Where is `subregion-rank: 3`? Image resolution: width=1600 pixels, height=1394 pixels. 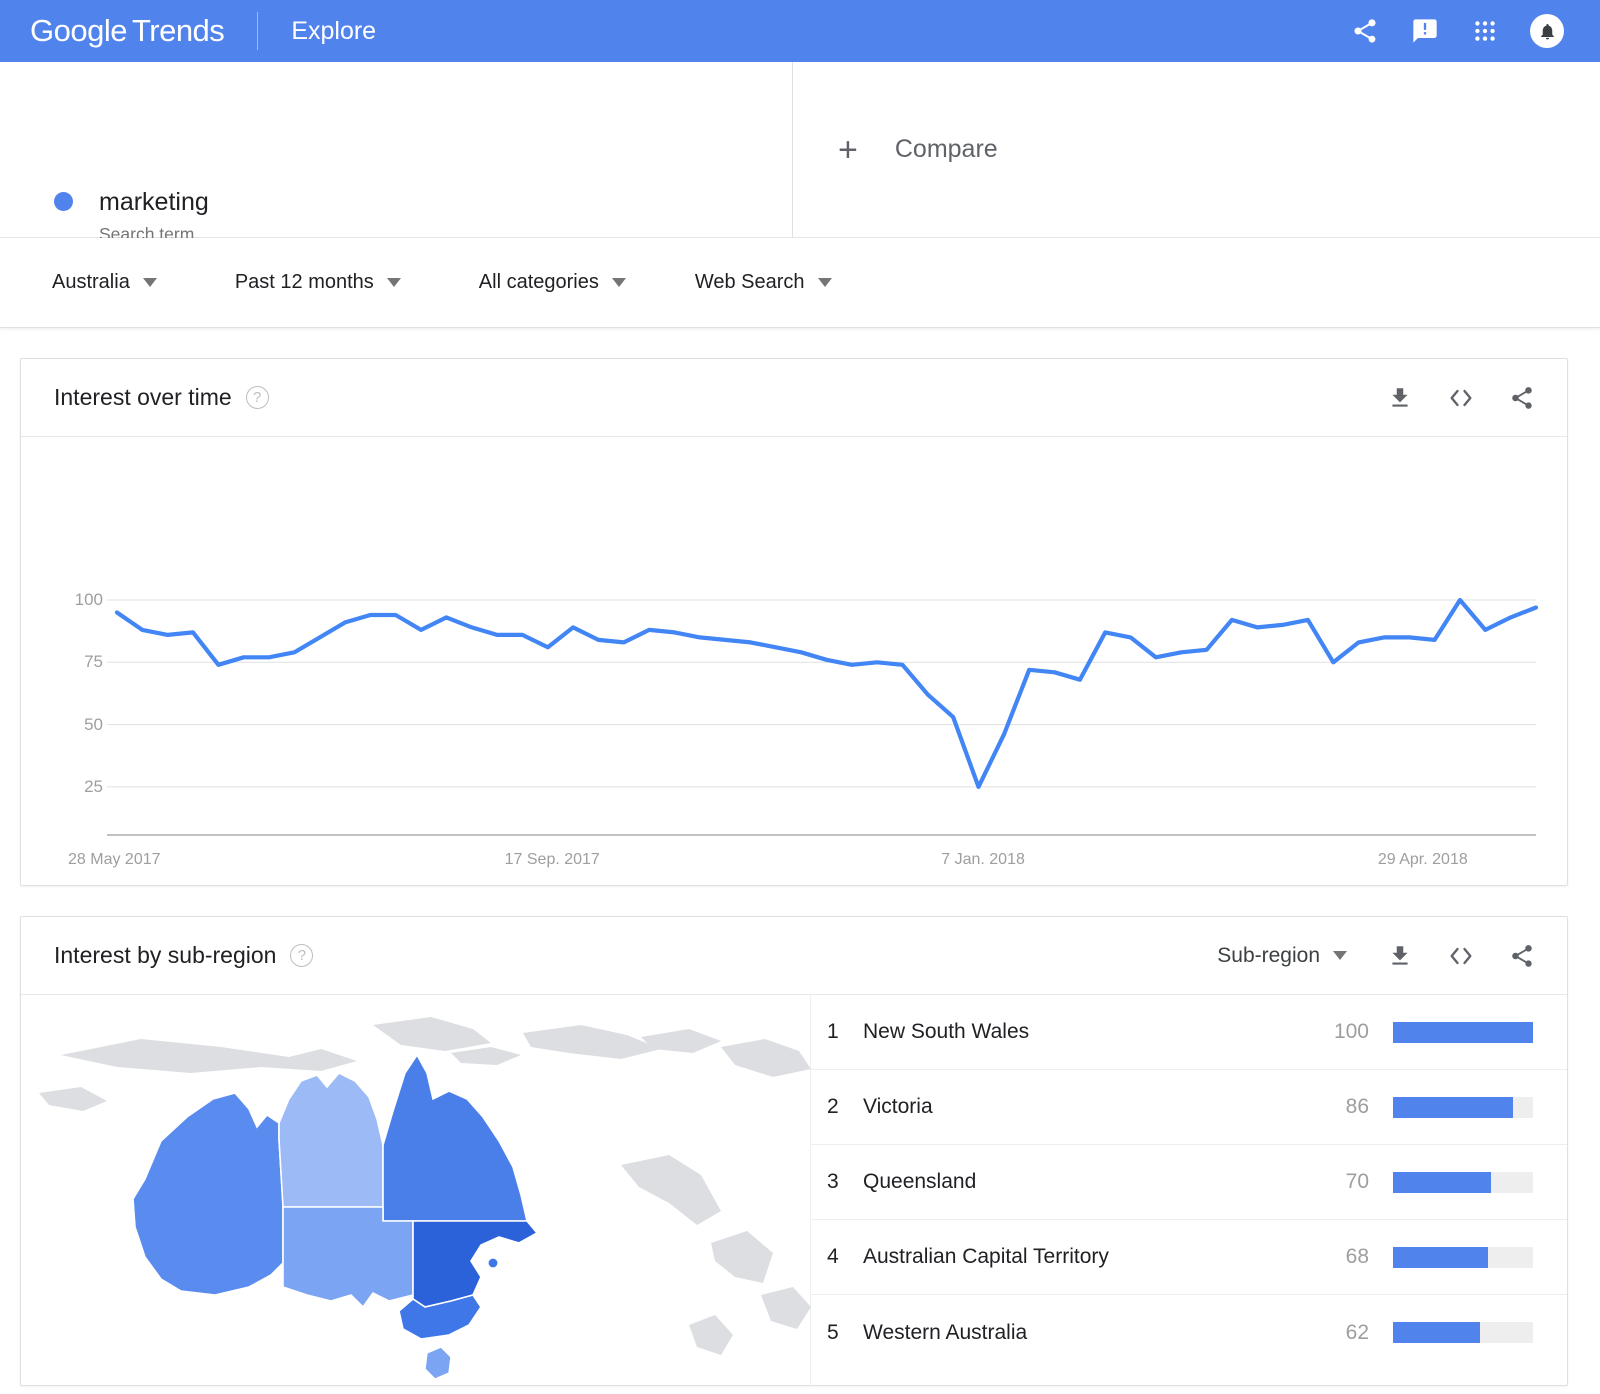 subregion-rank: 3 is located at coordinates (833, 1181).